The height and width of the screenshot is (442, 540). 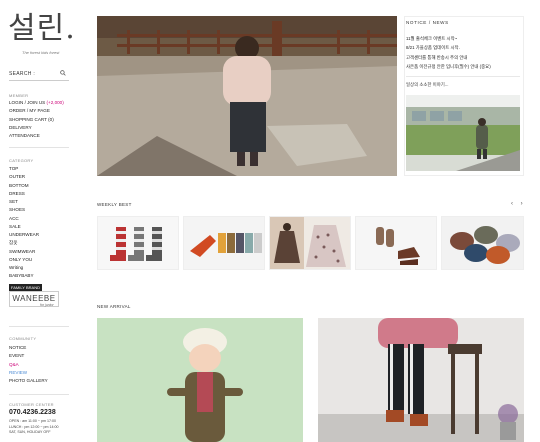 What do you see at coordinates (448, 66) in the screenshot?
I see `notice-item: 사은품 이전규정 안한 입니후(필수) 안내 (중요)` at bounding box center [448, 66].